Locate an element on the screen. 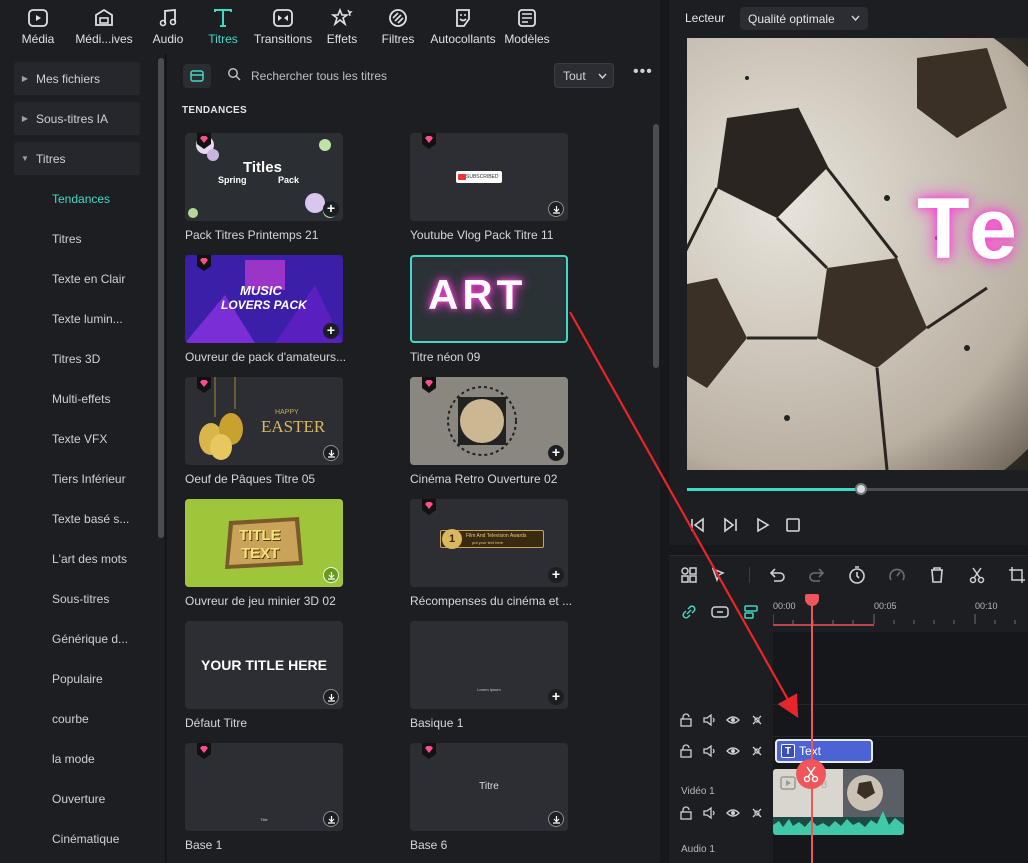 The image size is (1028, 863). title-card: MUSIC LOVERS PACK + is located at coordinates (264, 299).